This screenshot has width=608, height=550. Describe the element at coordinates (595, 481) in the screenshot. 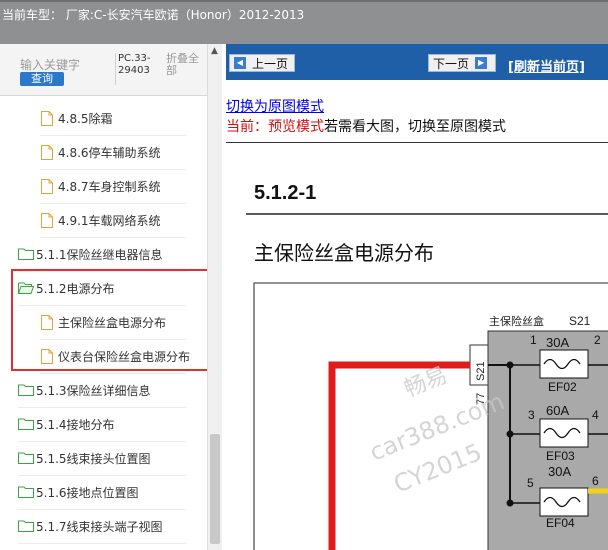

I see `fuse-pin-out: 6` at that location.